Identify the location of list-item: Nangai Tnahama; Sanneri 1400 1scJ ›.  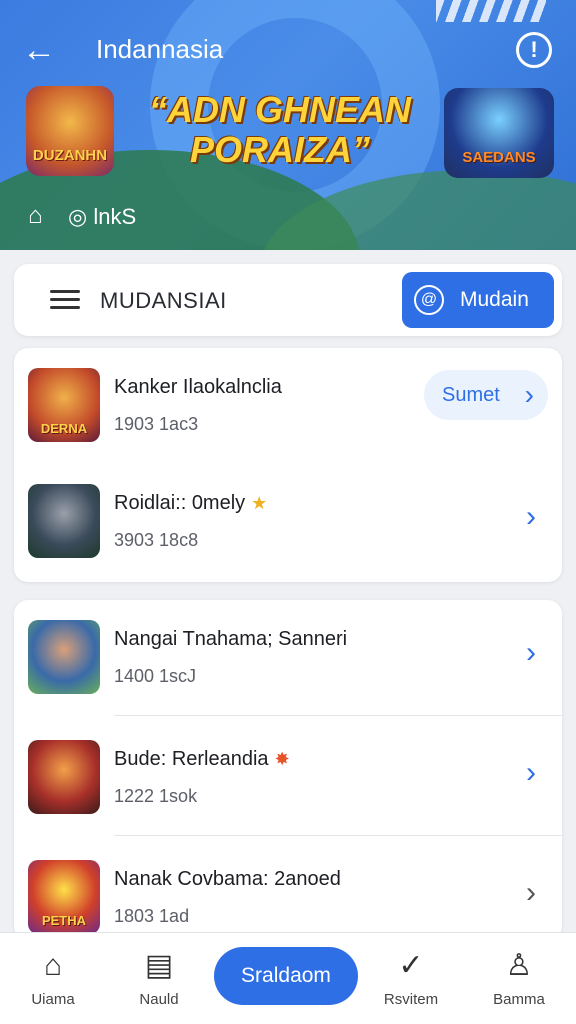
(288, 658).